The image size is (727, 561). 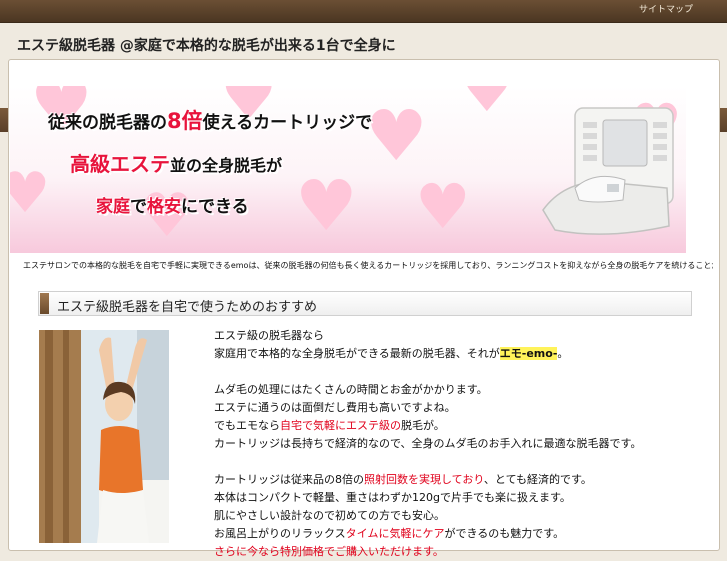 I want to click on body-line: 本体はコンパクトで軽量、重さはわずか120gで片手でも楽に扱えます。, so click(x=392, y=497).